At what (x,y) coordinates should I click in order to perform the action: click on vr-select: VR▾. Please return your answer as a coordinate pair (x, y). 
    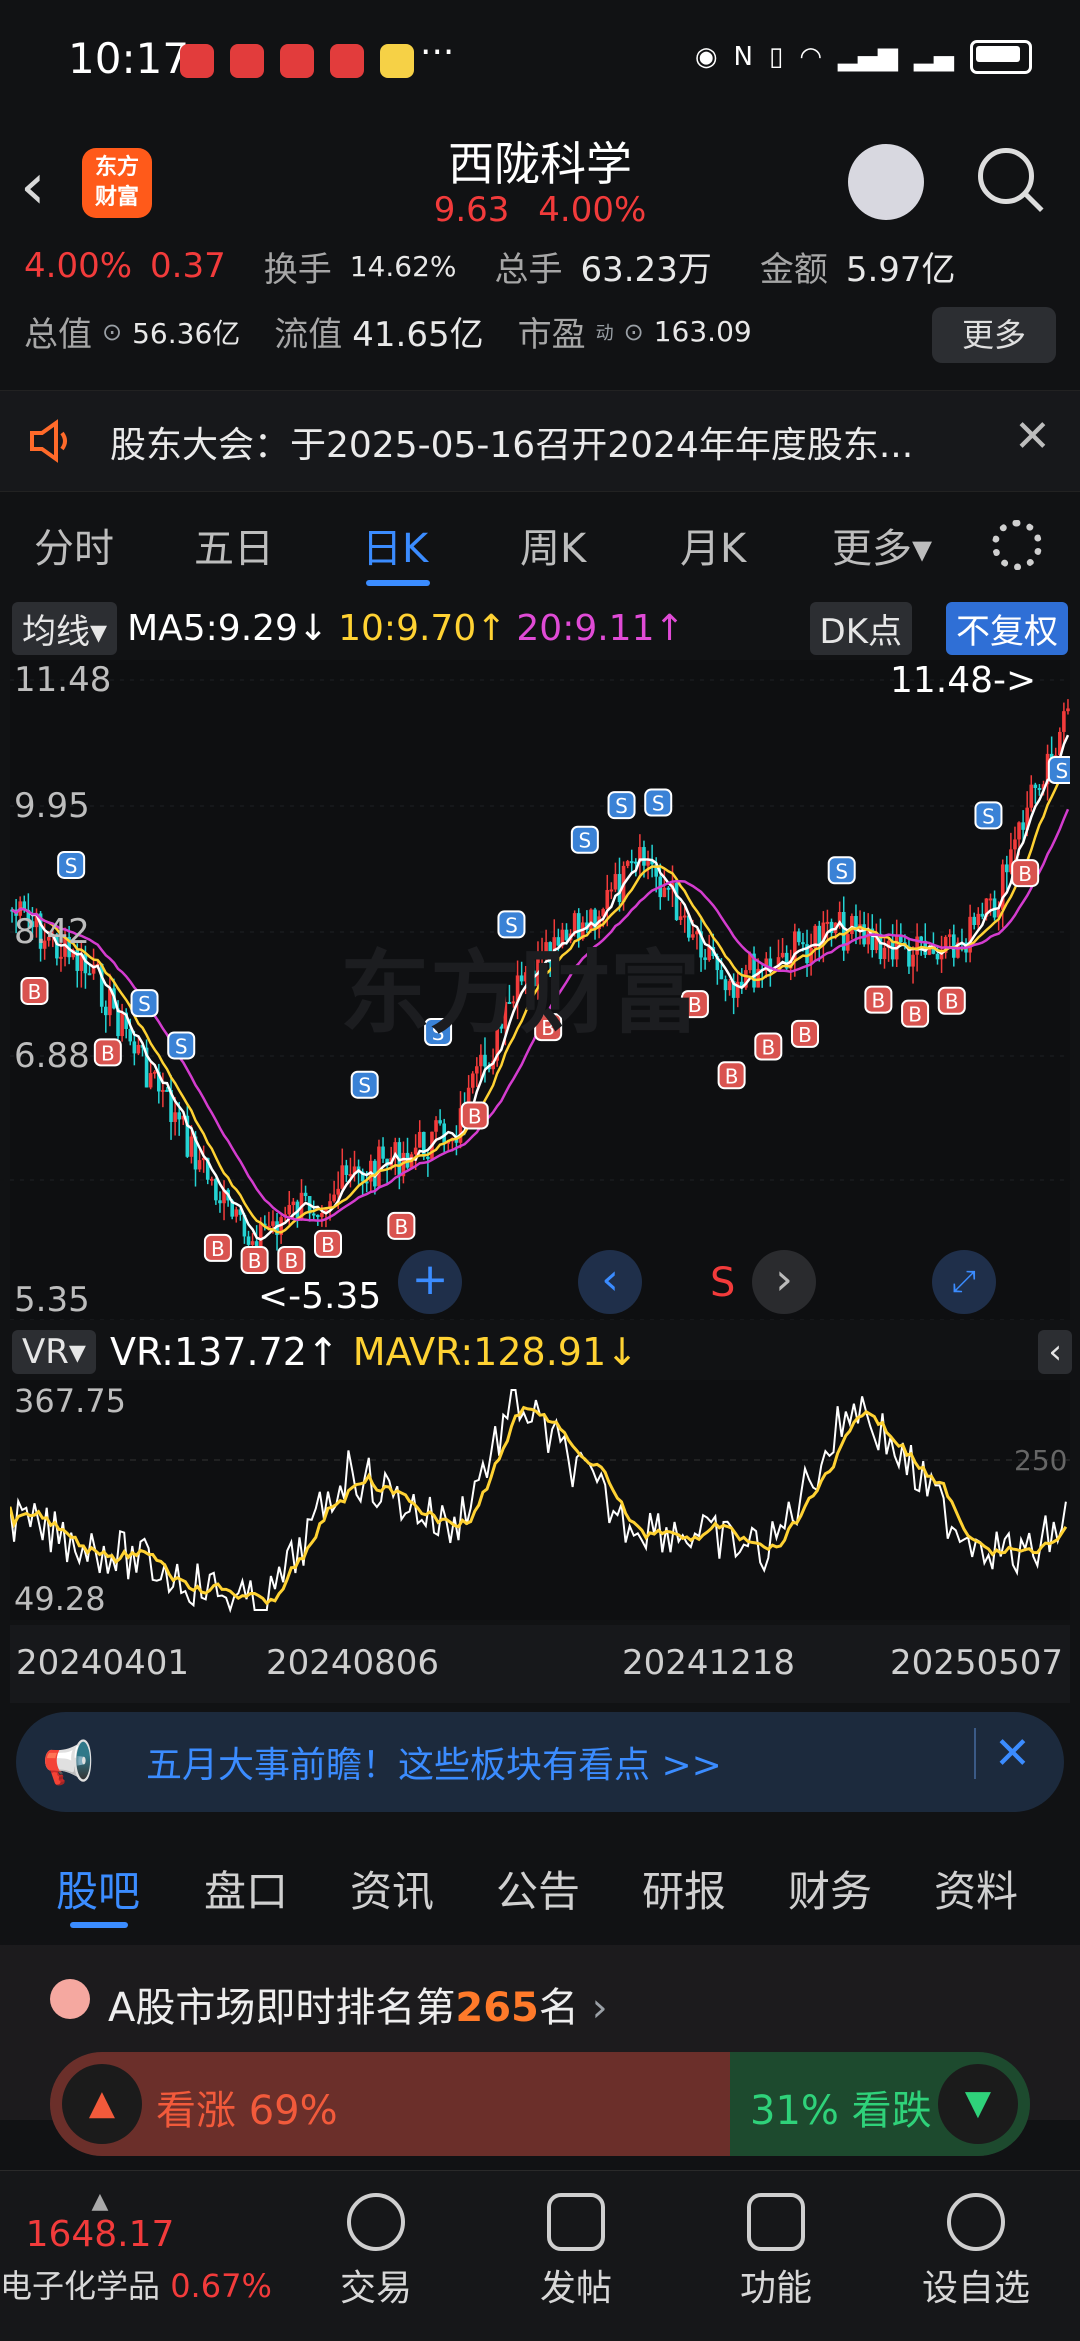
    Looking at the image, I should click on (54, 1352).